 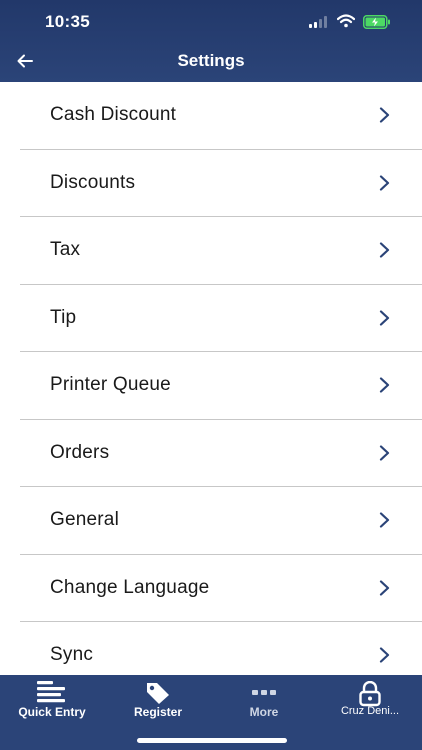 I want to click on settings-item-label: Sync, so click(x=72, y=655).